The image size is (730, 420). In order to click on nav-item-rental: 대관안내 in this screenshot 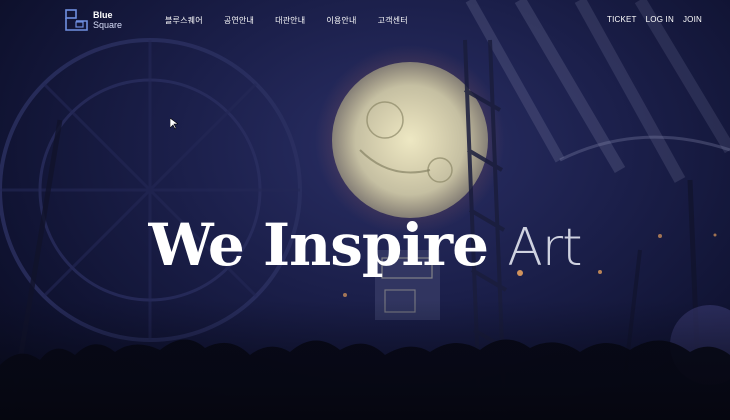, I will do `click(290, 20)`.